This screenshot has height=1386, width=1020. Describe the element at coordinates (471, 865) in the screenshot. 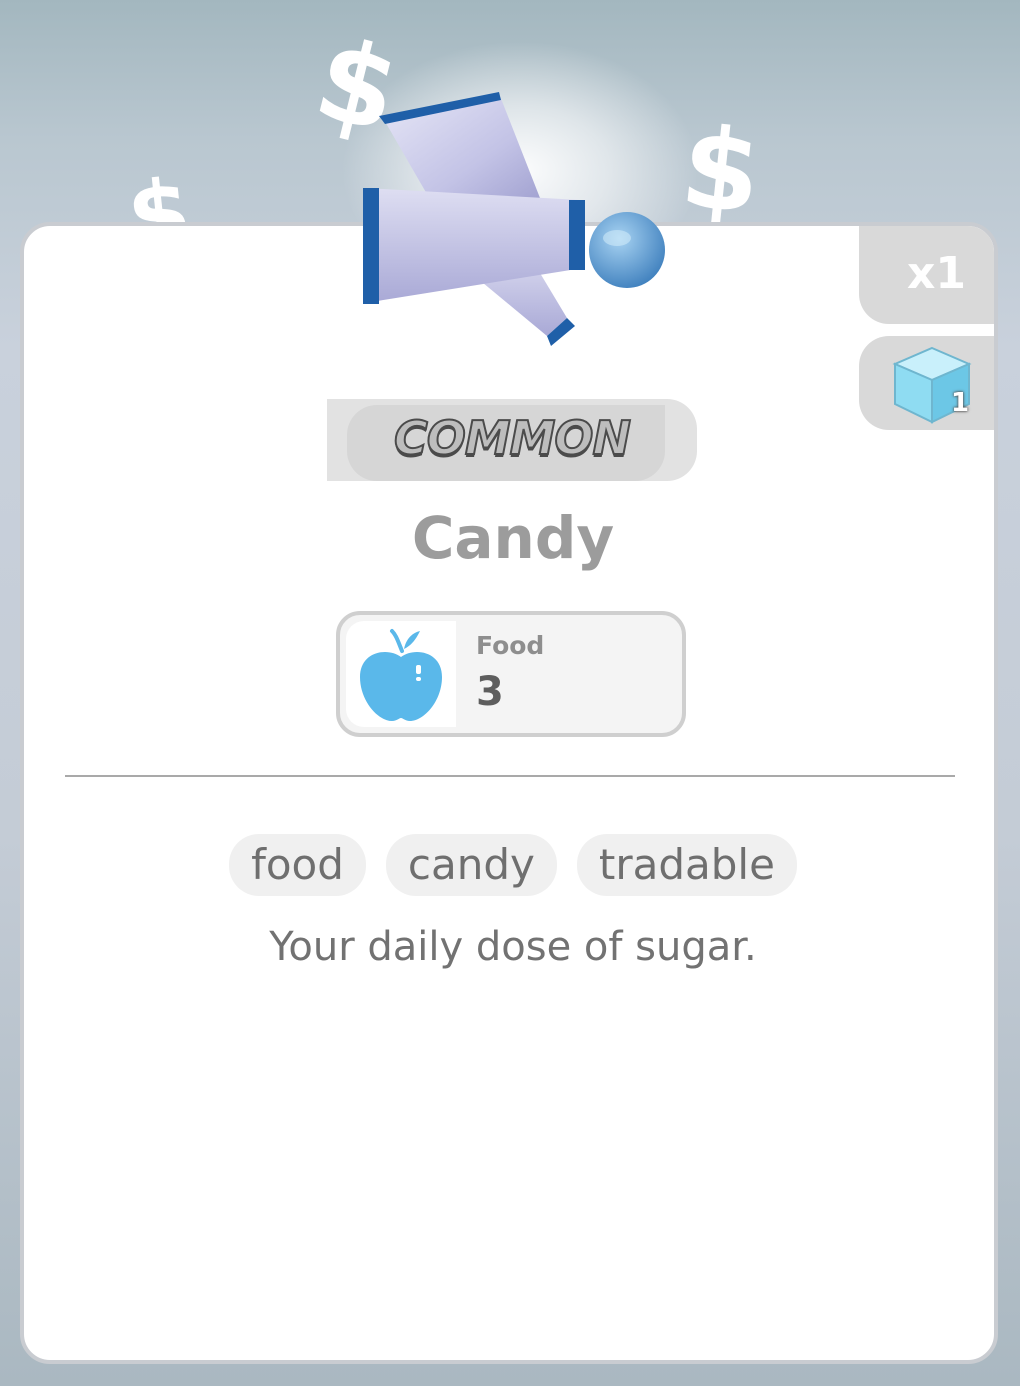

I see `tag-candy: candy` at that location.